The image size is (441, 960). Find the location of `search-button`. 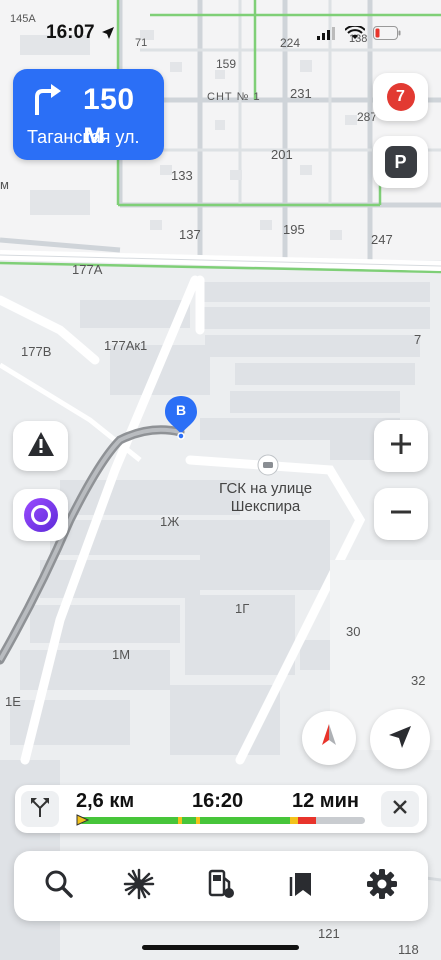

search-button is located at coordinates (59, 886).